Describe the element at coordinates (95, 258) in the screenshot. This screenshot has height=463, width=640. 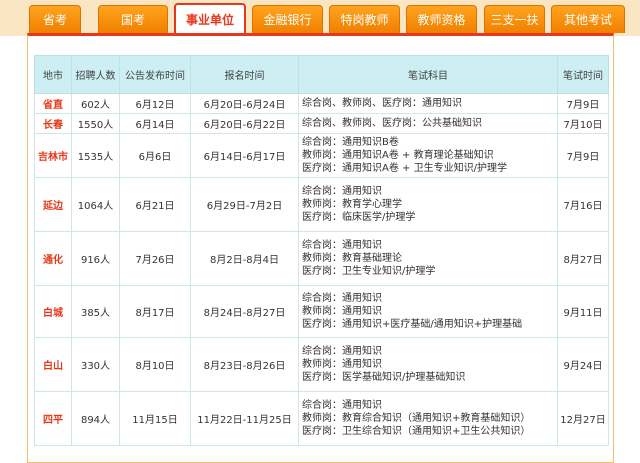
I see `headcount-cell: 916人` at that location.